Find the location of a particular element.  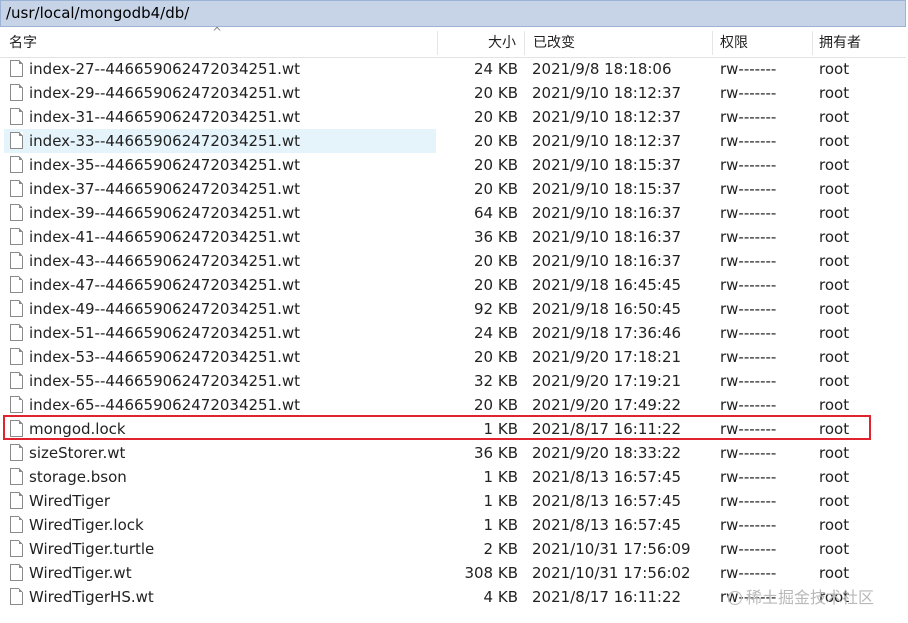

file-name: index-55--446659062472034251.wt is located at coordinates (165, 381).